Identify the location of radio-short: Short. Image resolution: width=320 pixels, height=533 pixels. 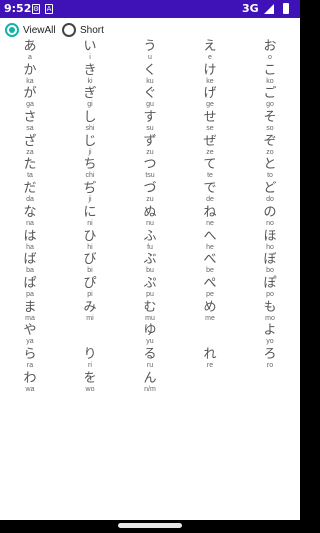
(83, 30).